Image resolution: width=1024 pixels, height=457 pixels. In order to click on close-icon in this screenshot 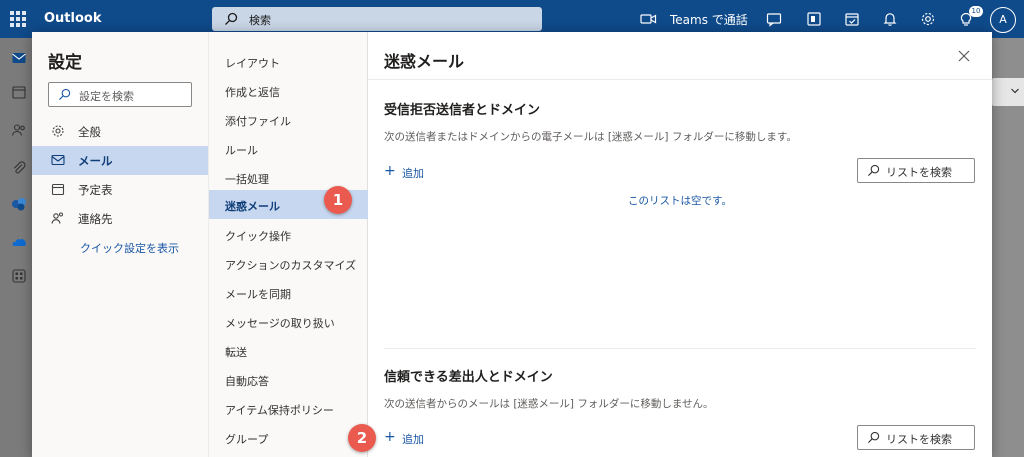, I will do `click(964, 56)`.